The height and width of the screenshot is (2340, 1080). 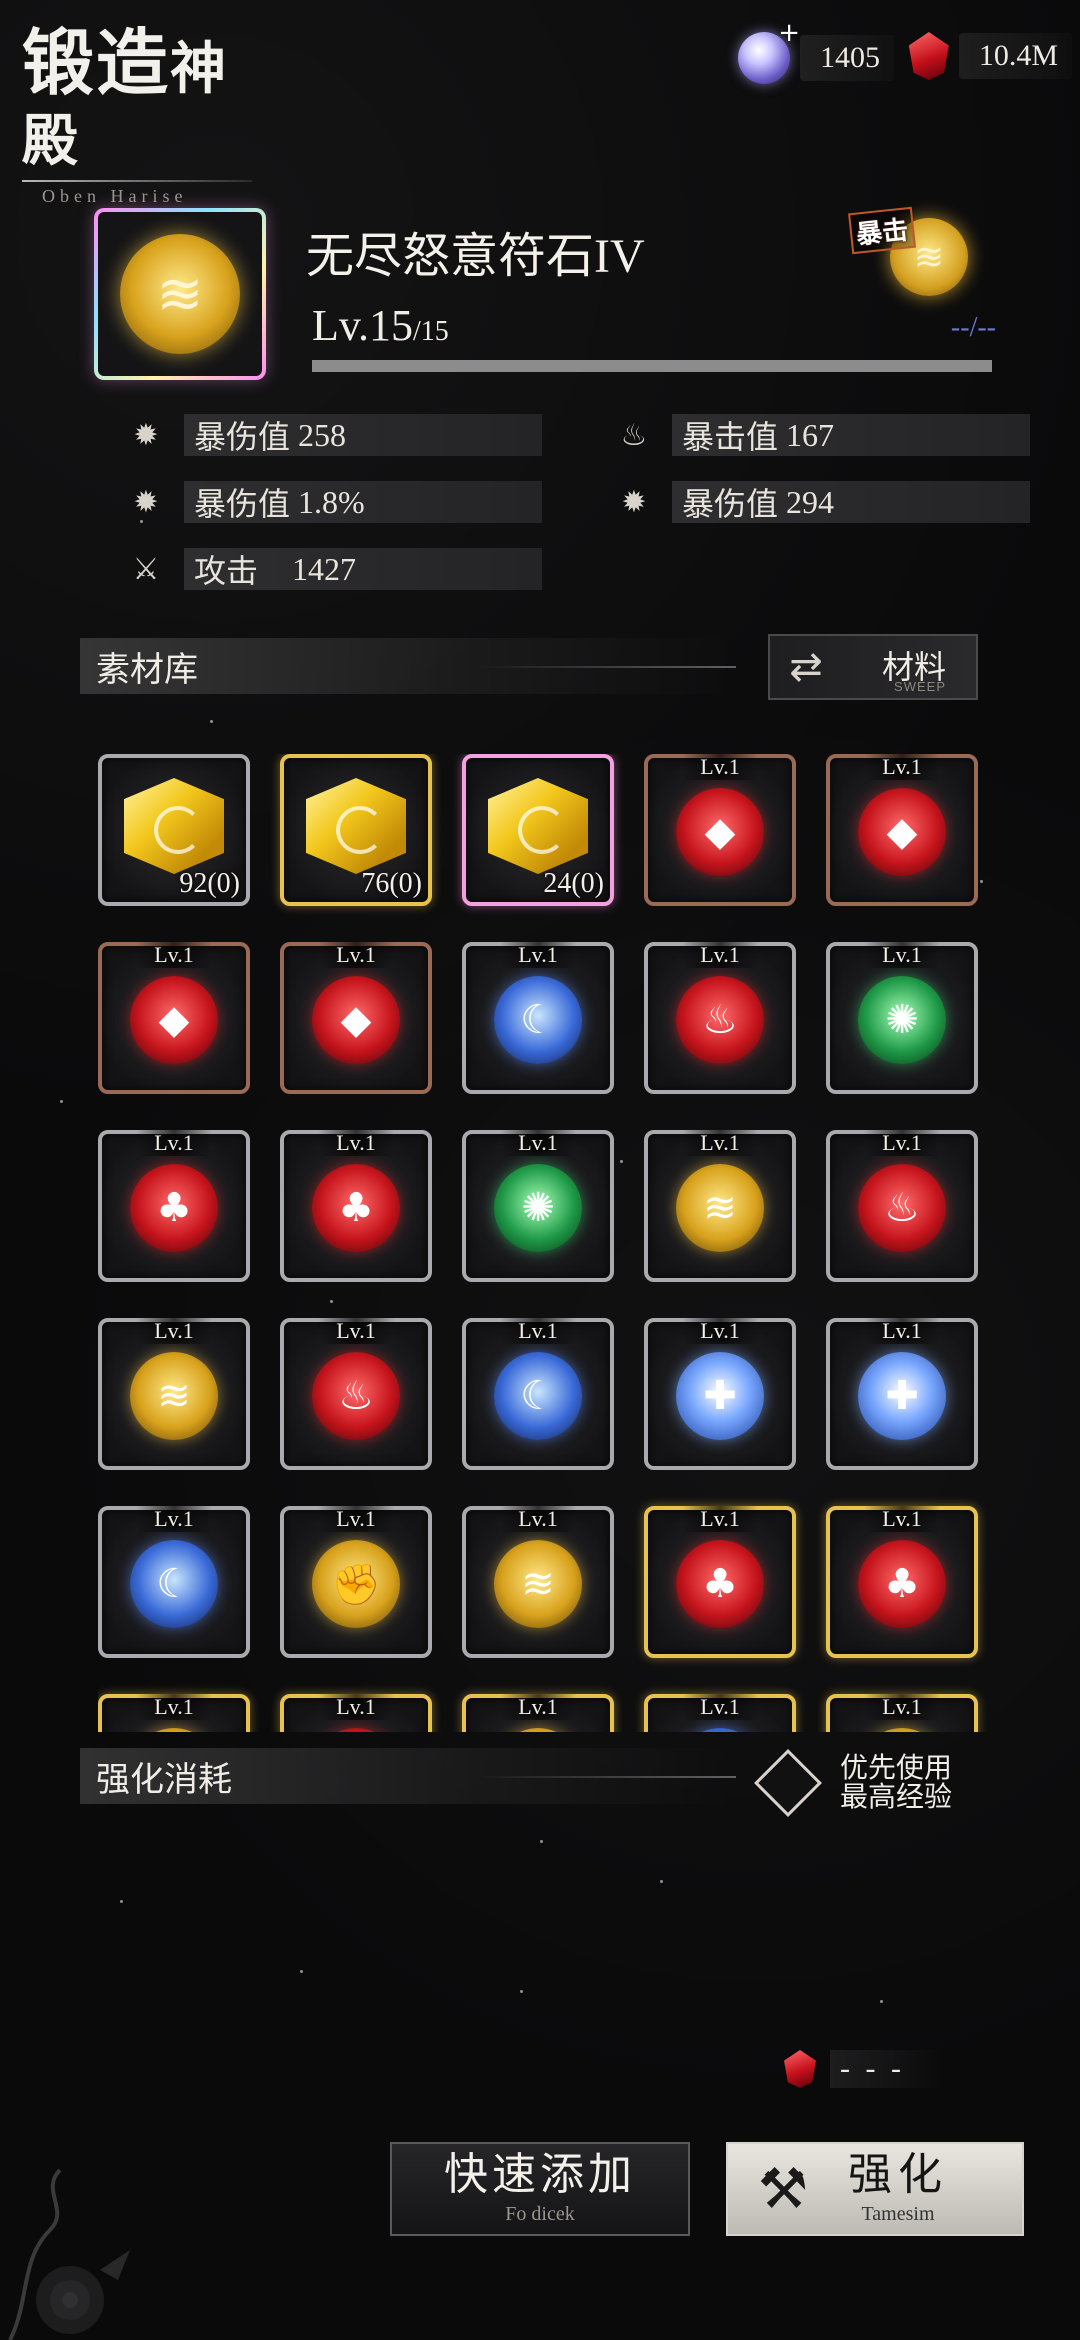 What do you see at coordinates (920, 686) in the screenshot?
I see `sort-sublabel: SWEEP` at bounding box center [920, 686].